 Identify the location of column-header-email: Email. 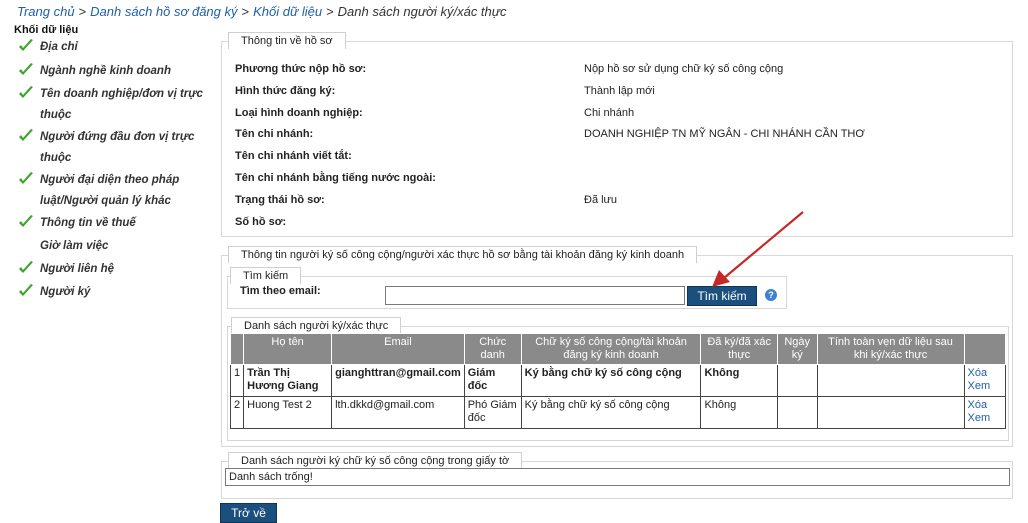
(398, 349).